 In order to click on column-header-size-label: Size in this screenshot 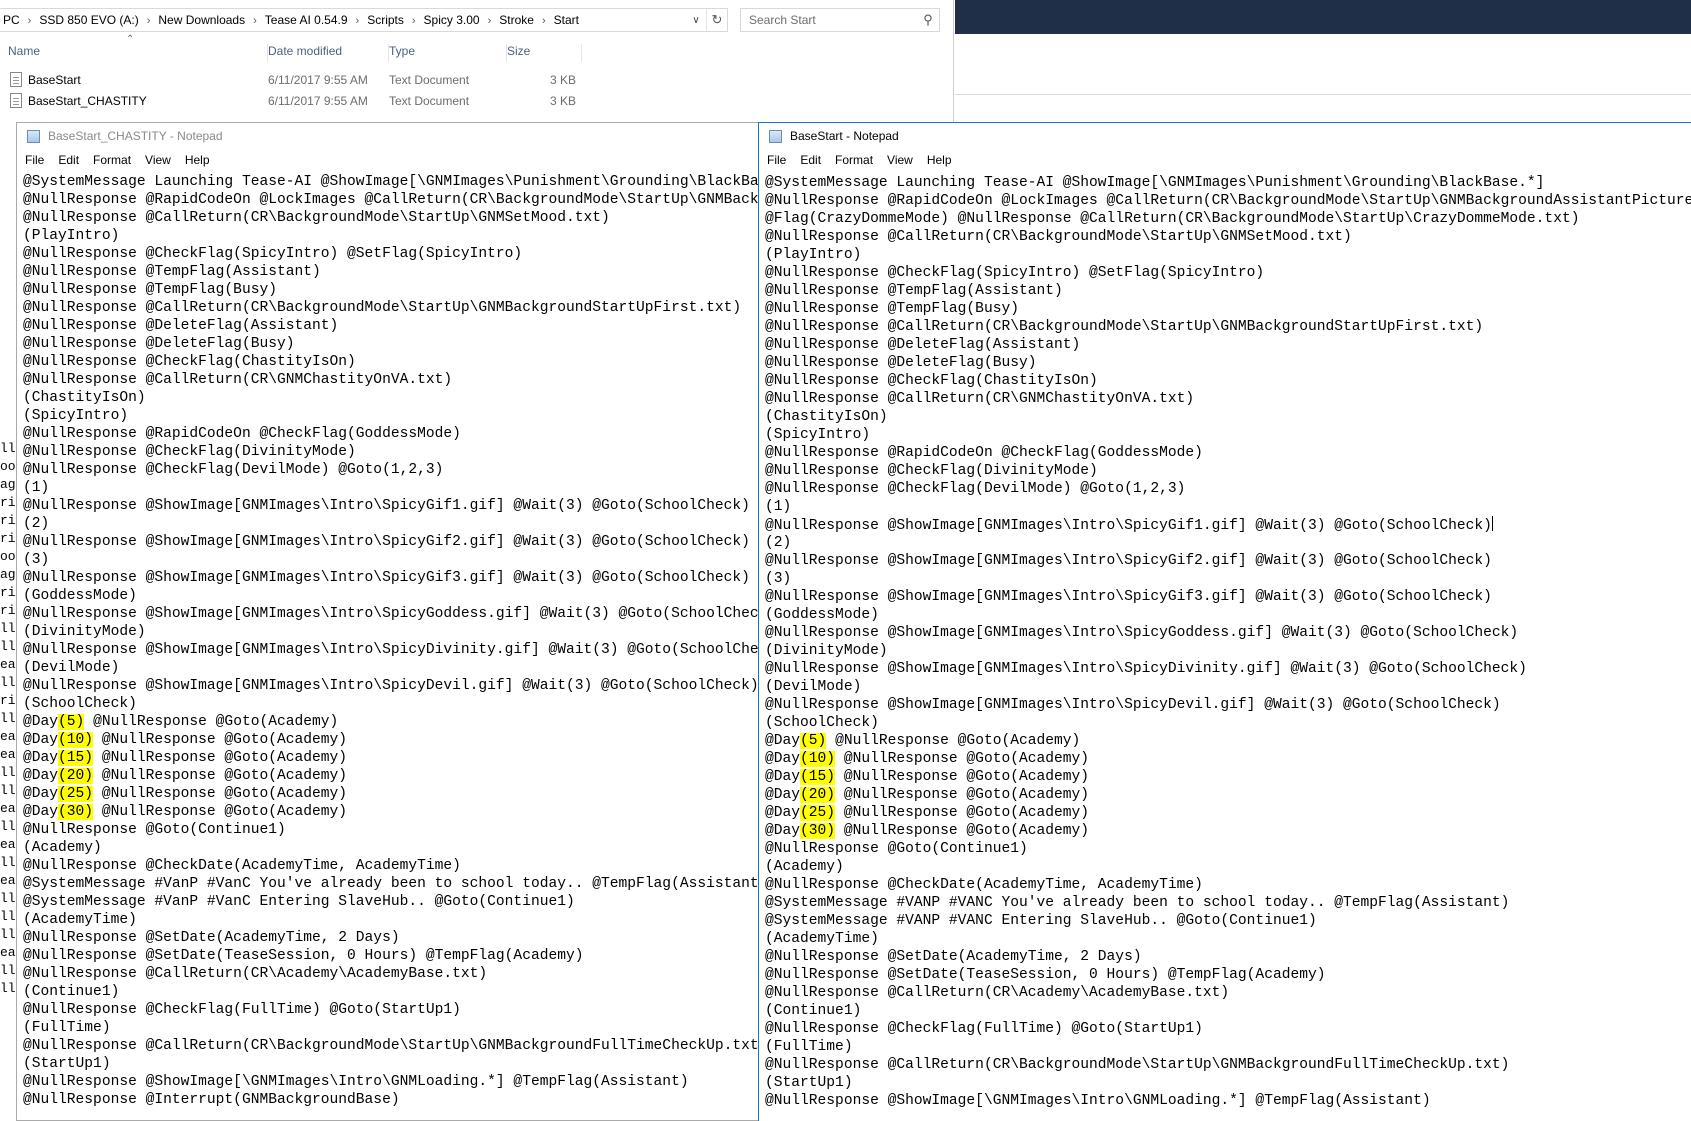, I will do `click(519, 51)`.